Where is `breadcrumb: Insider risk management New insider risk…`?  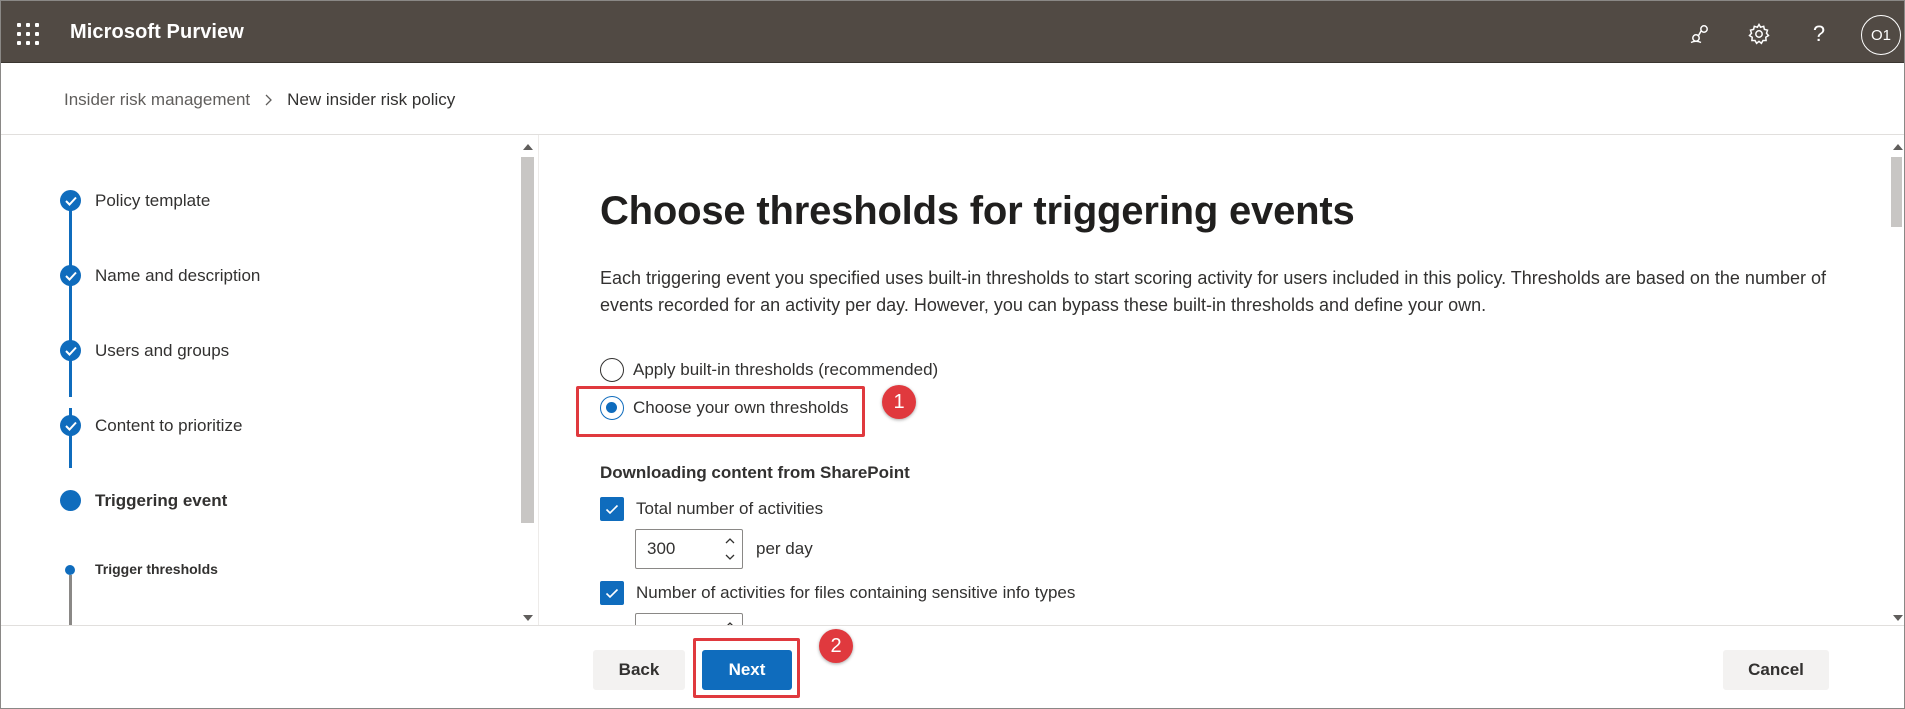 breadcrumb: Insider risk management New insider risk… is located at coordinates (259, 100).